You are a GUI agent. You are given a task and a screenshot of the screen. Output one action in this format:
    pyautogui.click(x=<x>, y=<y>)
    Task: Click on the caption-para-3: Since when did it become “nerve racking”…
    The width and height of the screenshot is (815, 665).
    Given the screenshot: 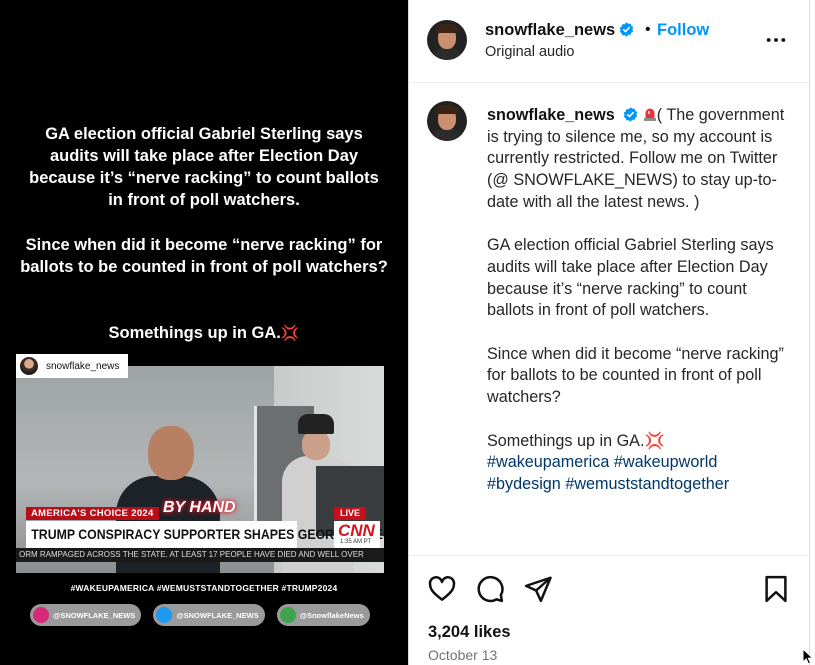 What is the action you would take?
    pyautogui.click(x=635, y=375)
    